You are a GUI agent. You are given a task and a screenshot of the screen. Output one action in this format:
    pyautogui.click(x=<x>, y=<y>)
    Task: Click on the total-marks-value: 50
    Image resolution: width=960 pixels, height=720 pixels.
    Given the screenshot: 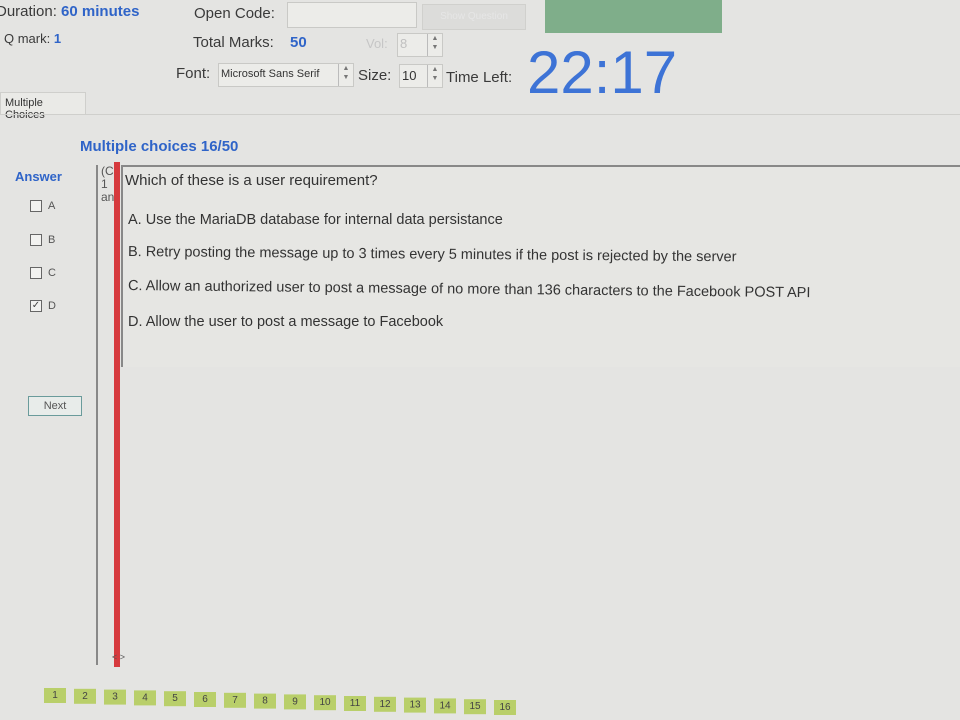 What is the action you would take?
    pyautogui.click(x=298, y=42)
    